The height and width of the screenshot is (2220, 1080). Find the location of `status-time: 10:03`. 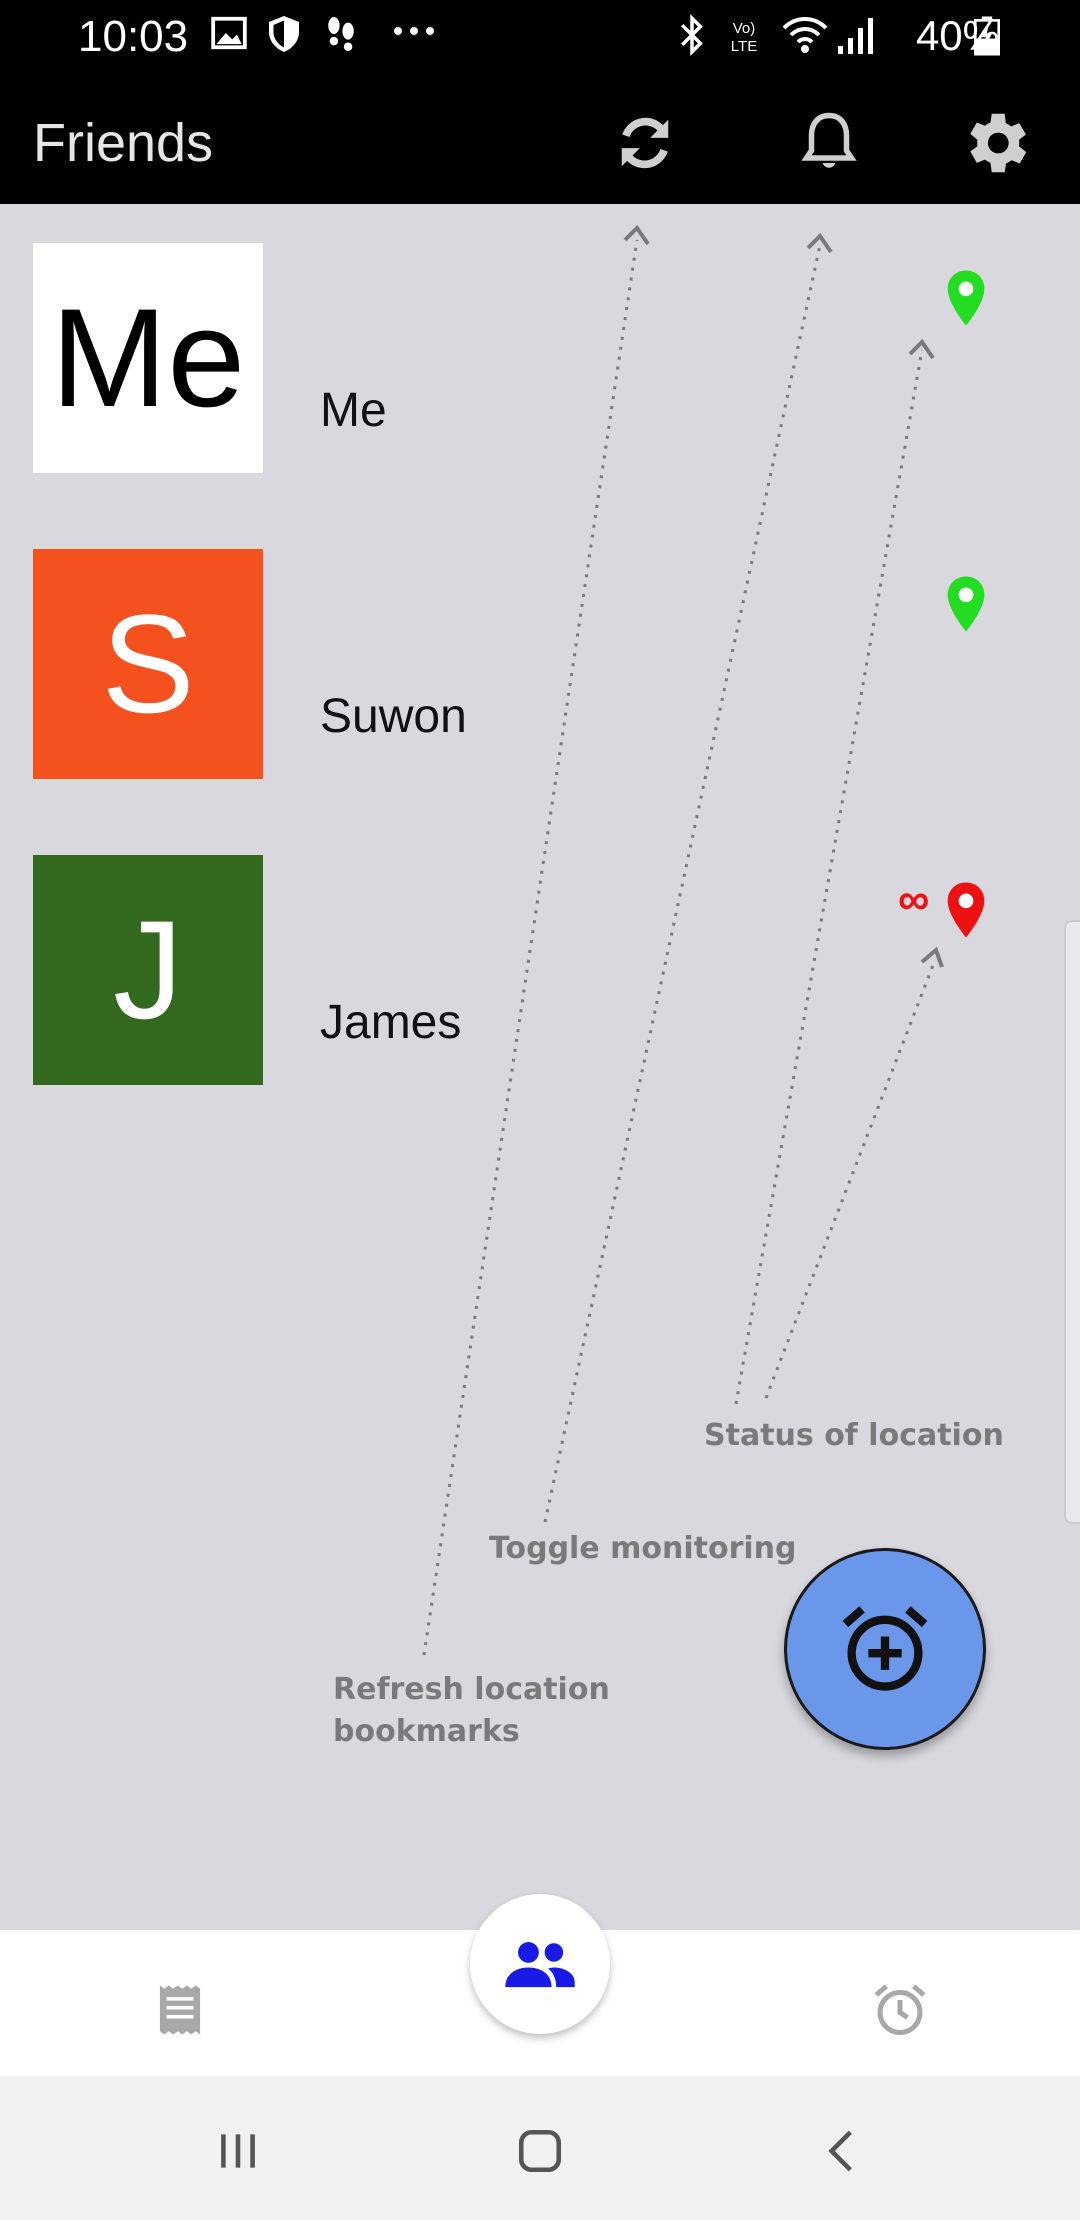

status-time: 10:03 is located at coordinates (133, 36).